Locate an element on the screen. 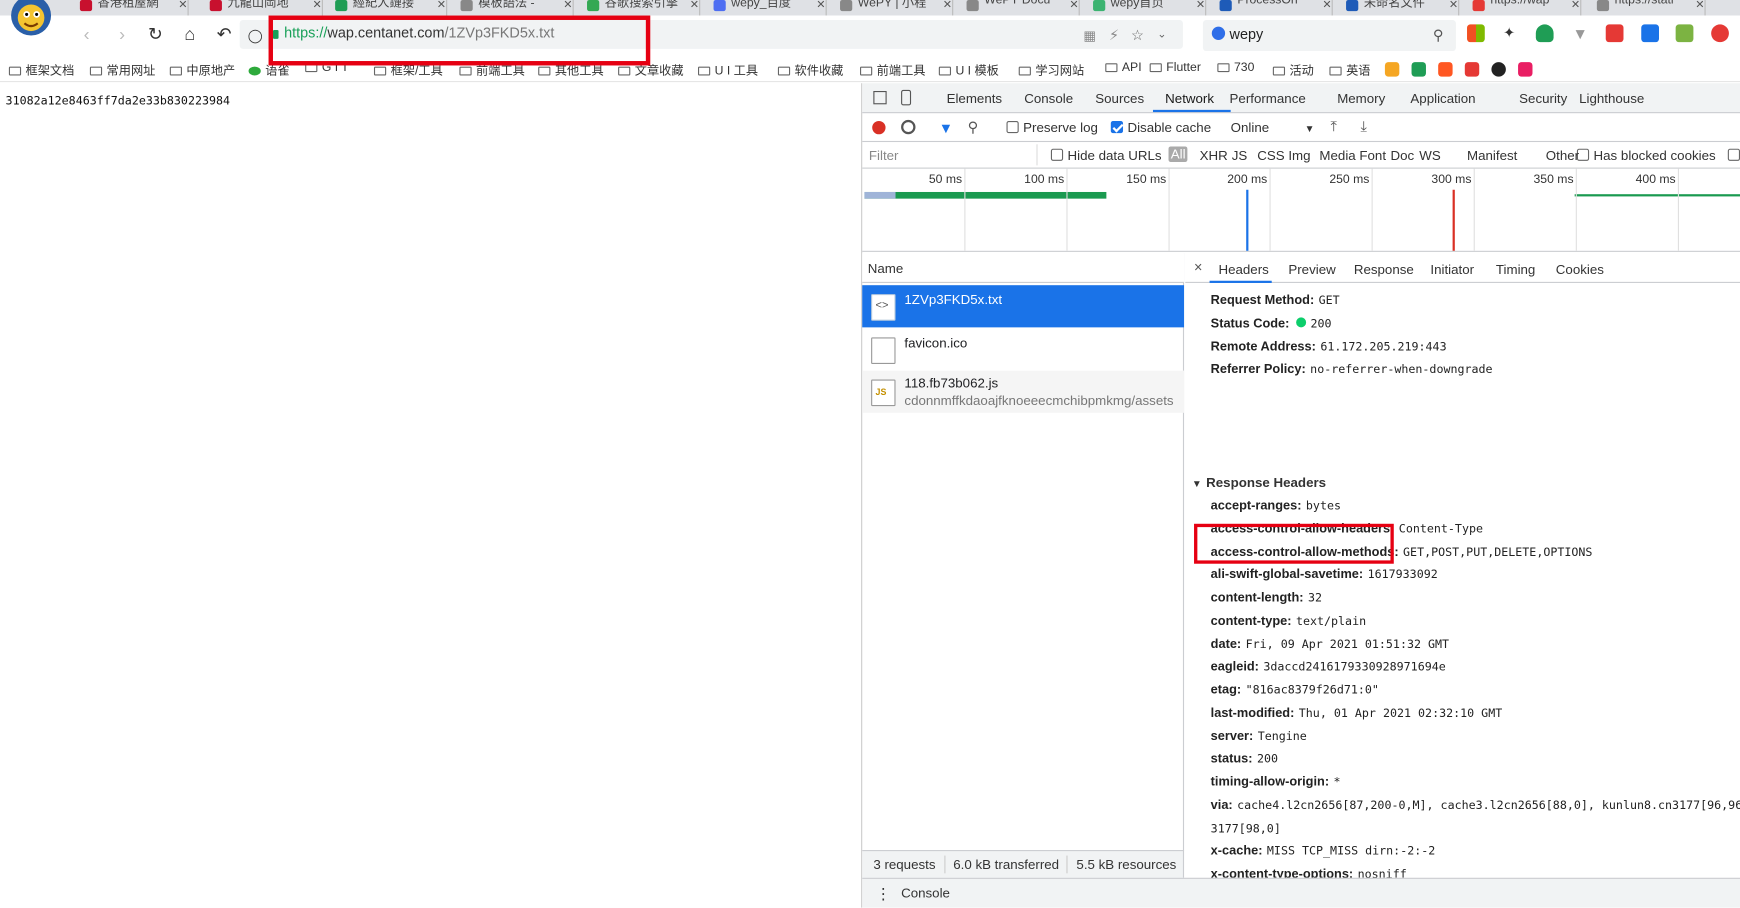 Image resolution: width=1740 pixels, height=908 pixels. devtools-tab-elements: Elements is located at coordinates (975, 99).